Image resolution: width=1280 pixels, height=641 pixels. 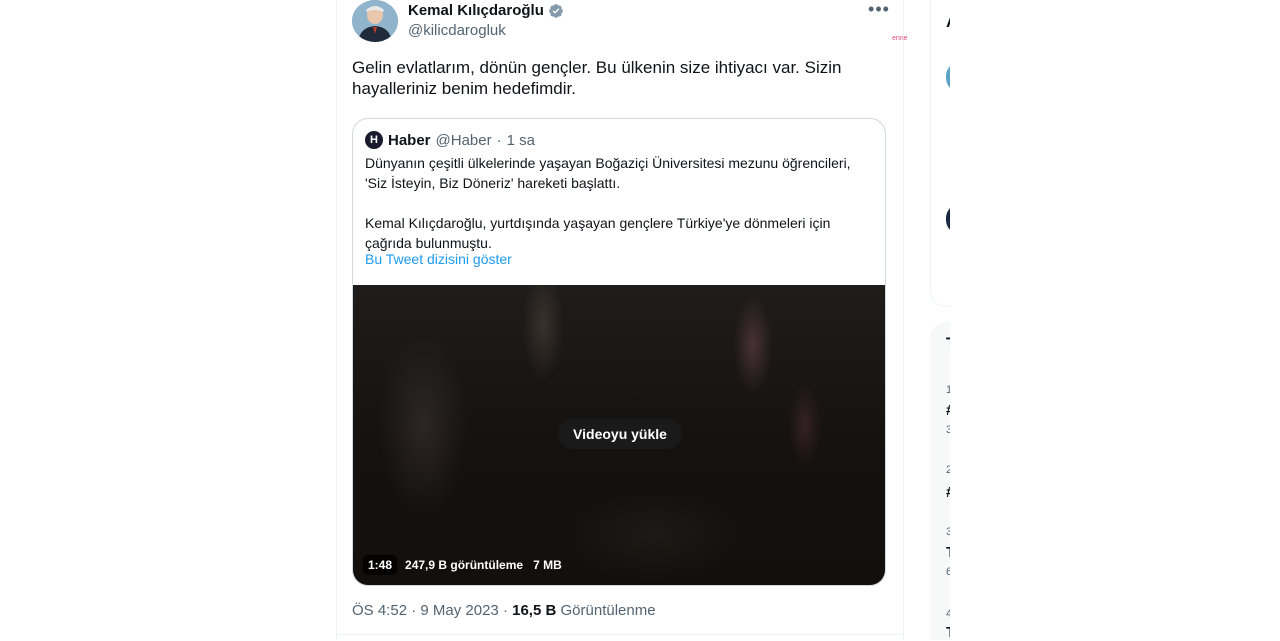 I want to click on quote-header: H Haber @Haber · 1 sa, so click(x=450, y=140).